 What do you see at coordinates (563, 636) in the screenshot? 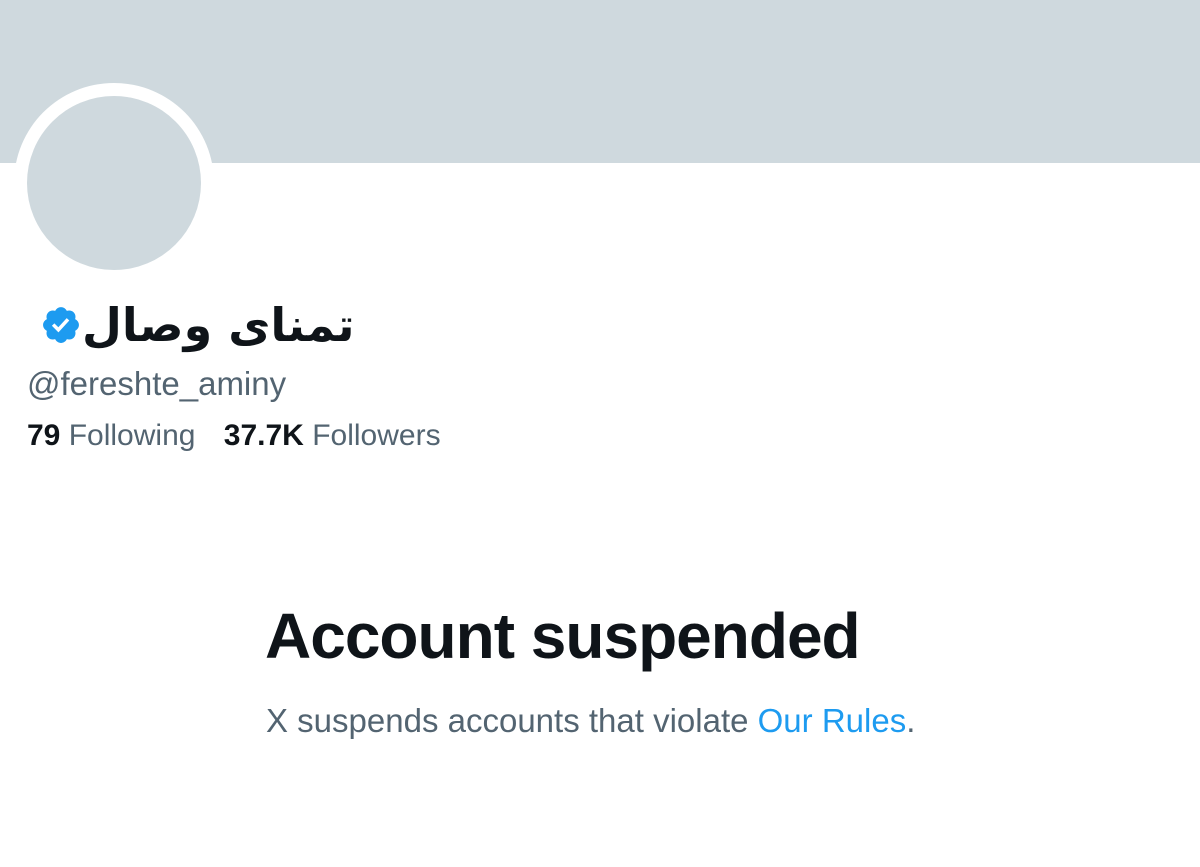
I see `suspension-title: Account suspended` at bounding box center [563, 636].